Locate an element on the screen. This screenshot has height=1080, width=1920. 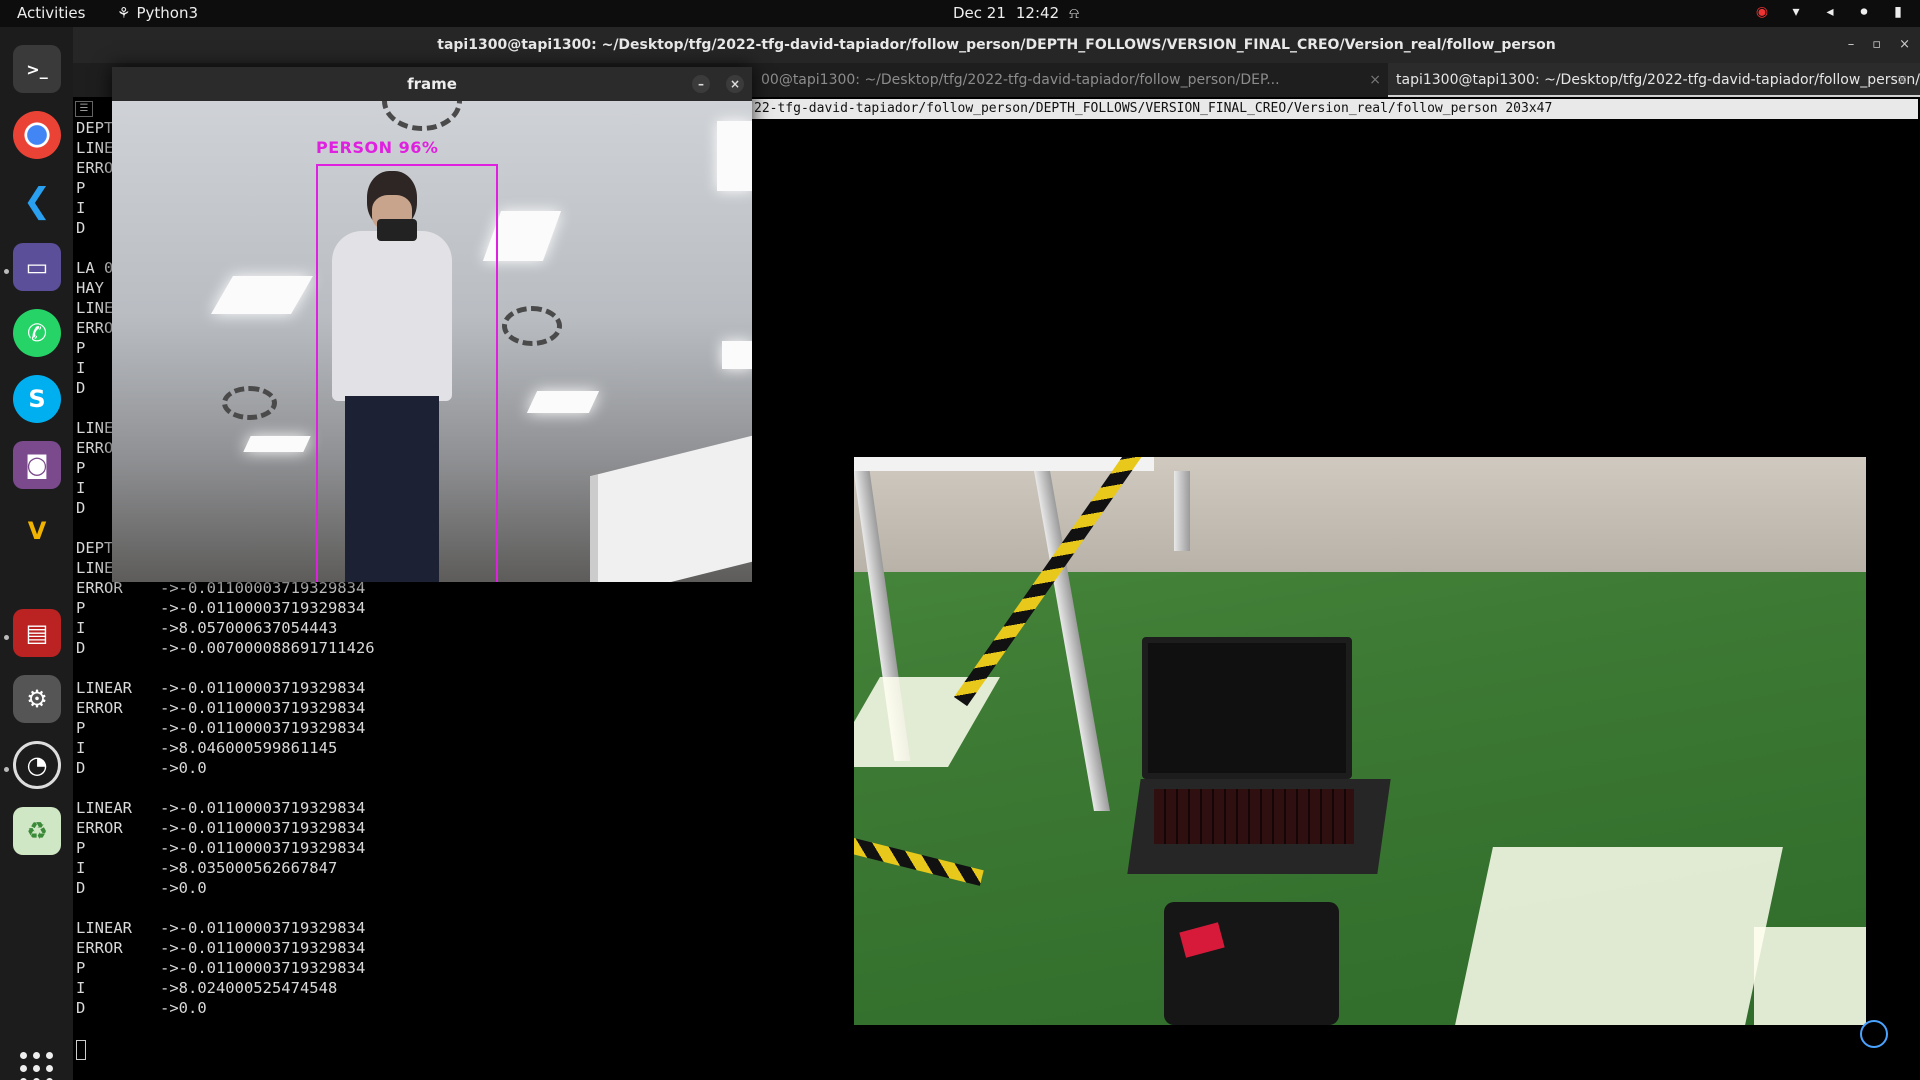
frame-minimize-icon: – is located at coordinates (701, 84).